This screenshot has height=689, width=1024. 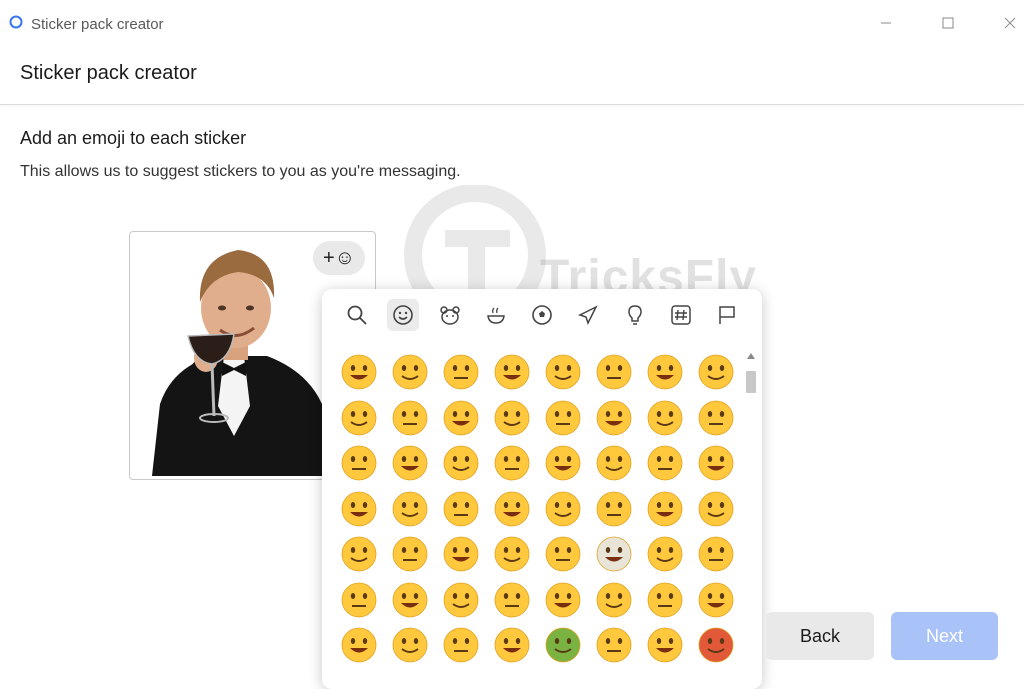 I want to click on minimize-button, so click(x=886, y=23).